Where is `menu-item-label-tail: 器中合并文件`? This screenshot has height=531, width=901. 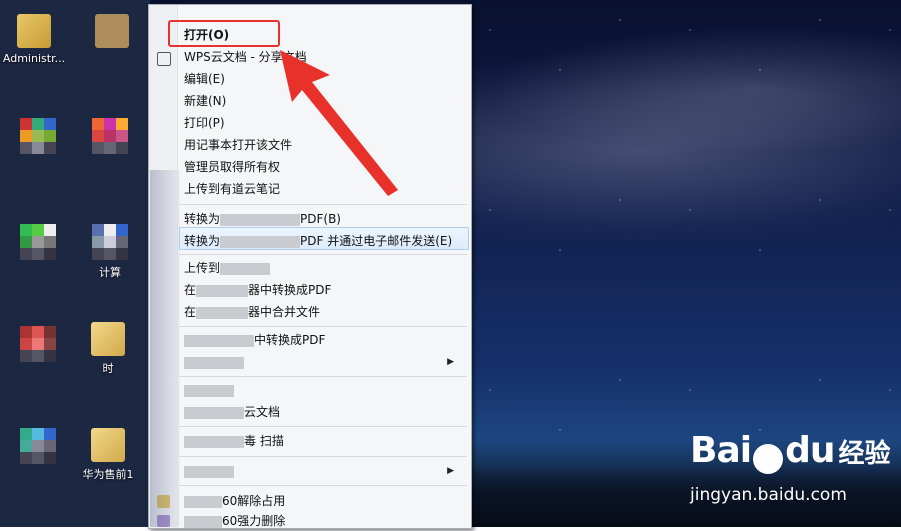
menu-item-label-tail: 器中合并文件 is located at coordinates (284, 312).